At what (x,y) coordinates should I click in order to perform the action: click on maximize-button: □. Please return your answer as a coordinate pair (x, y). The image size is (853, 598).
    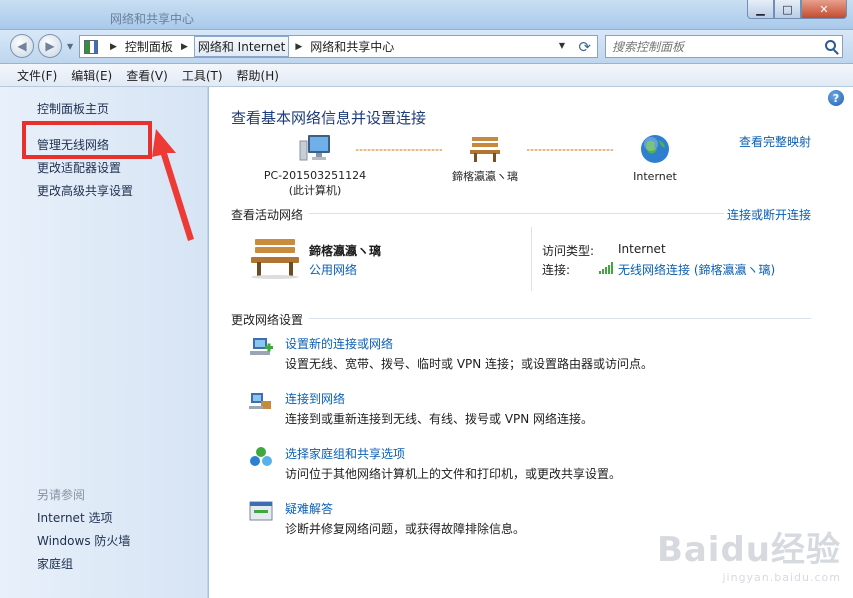
    Looking at the image, I should click on (787, 9).